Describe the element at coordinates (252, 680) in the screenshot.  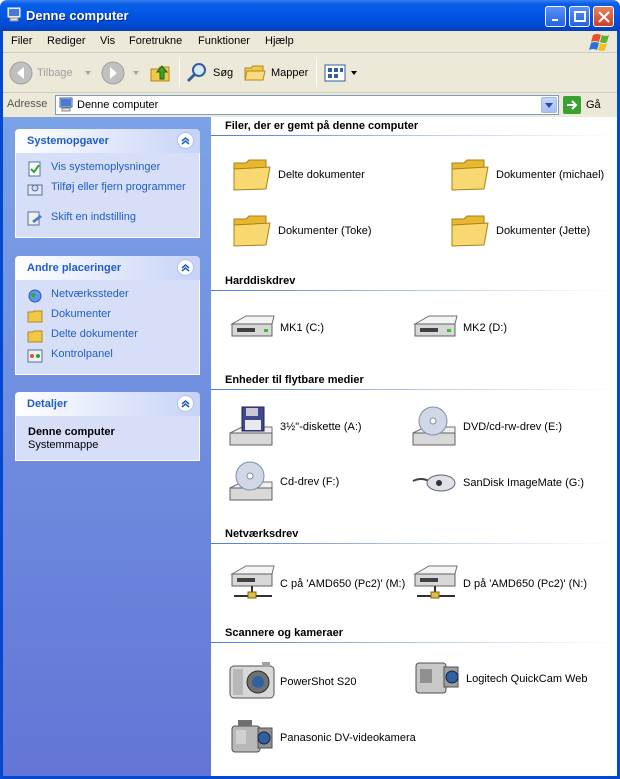
I see `camera-icon` at that location.